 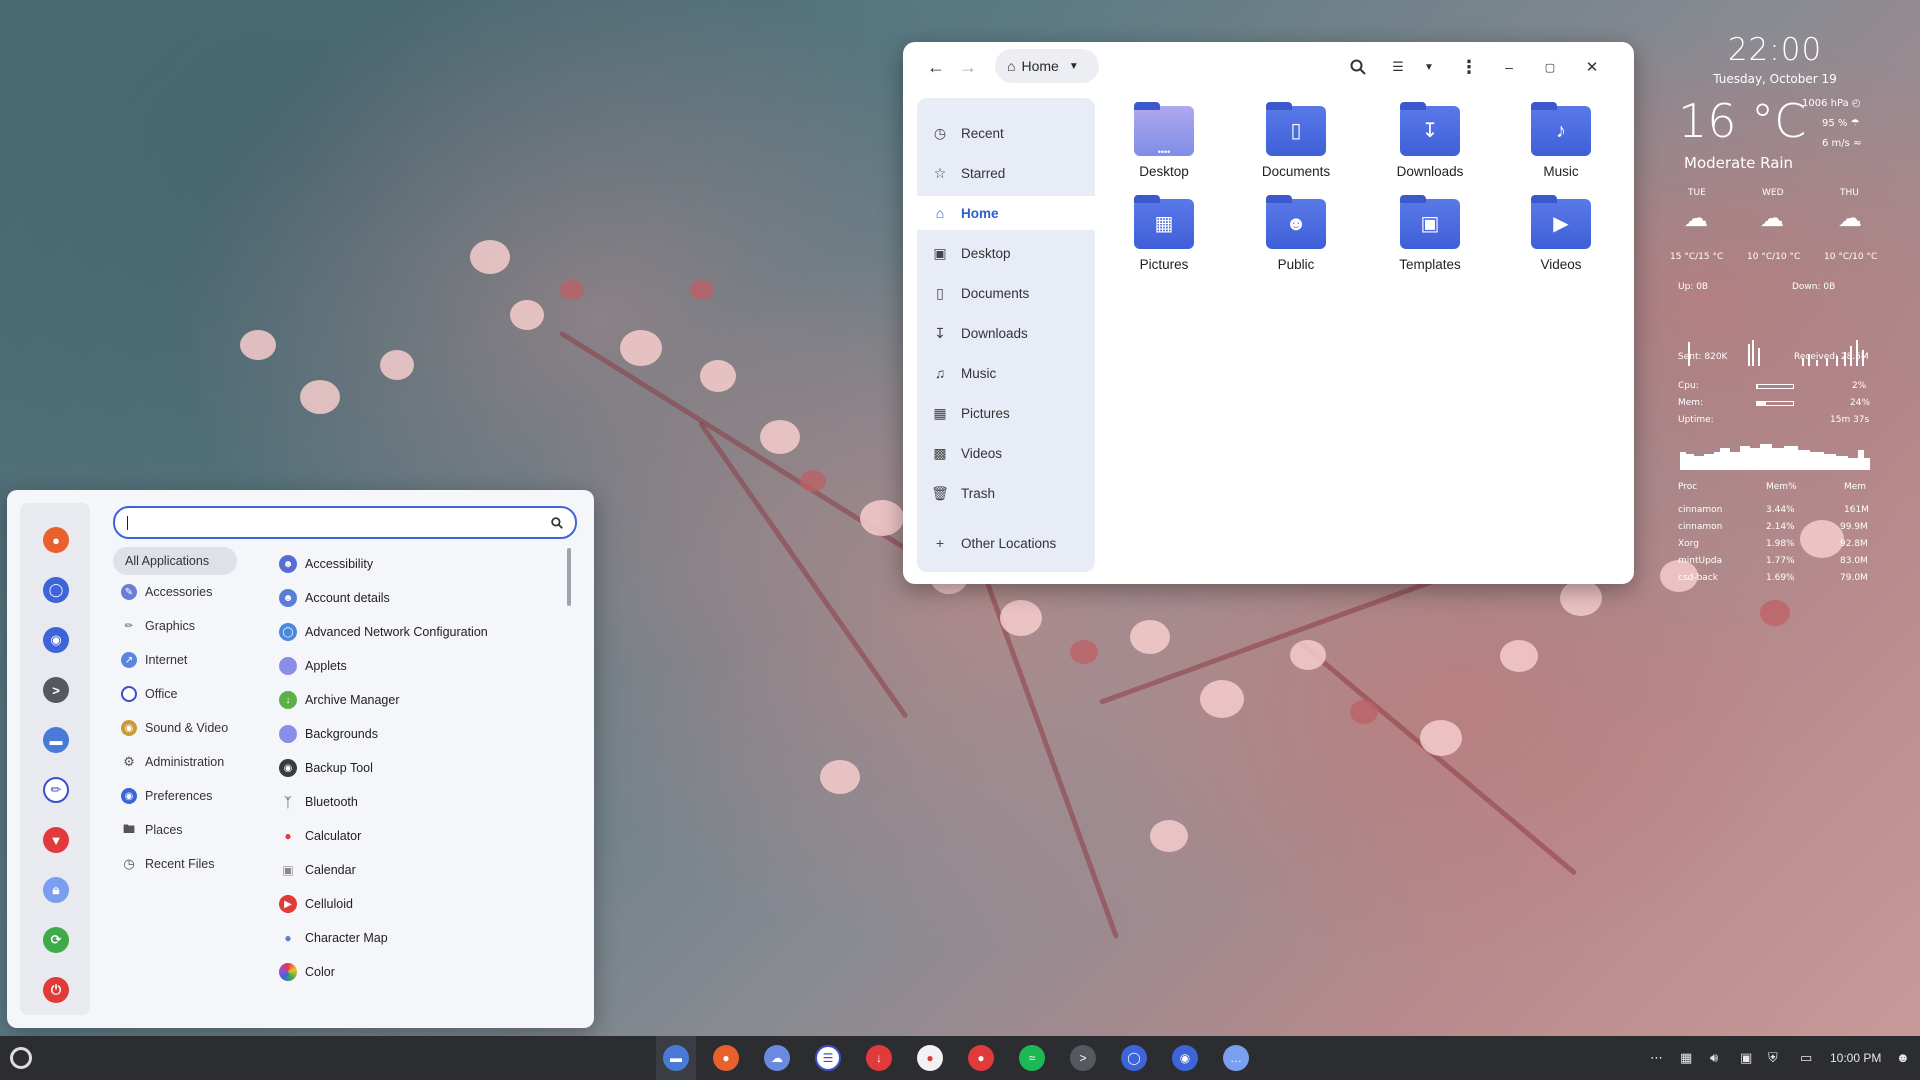 What do you see at coordinates (288, 870) in the screenshot?
I see `calendar-icon: ▣` at bounding box center [288, 870].